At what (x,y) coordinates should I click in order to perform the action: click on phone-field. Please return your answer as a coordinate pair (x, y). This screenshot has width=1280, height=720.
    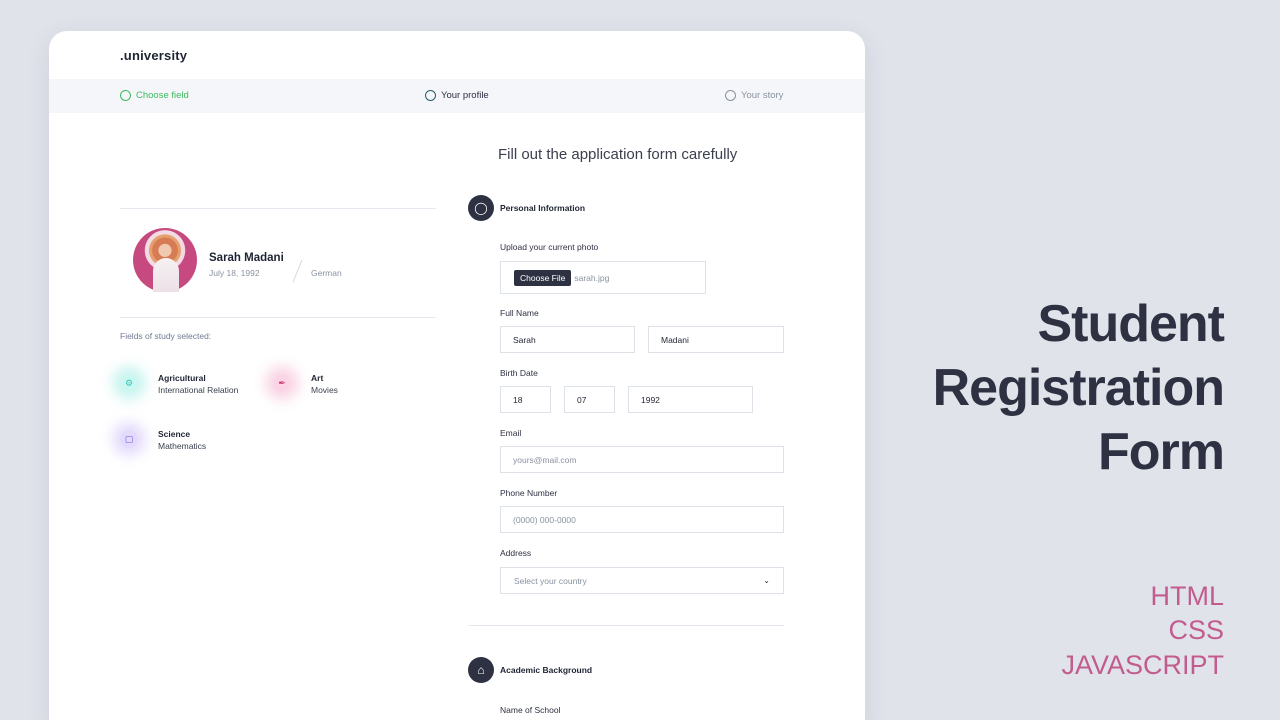
    Looking at the image, I should click on (642, 519).